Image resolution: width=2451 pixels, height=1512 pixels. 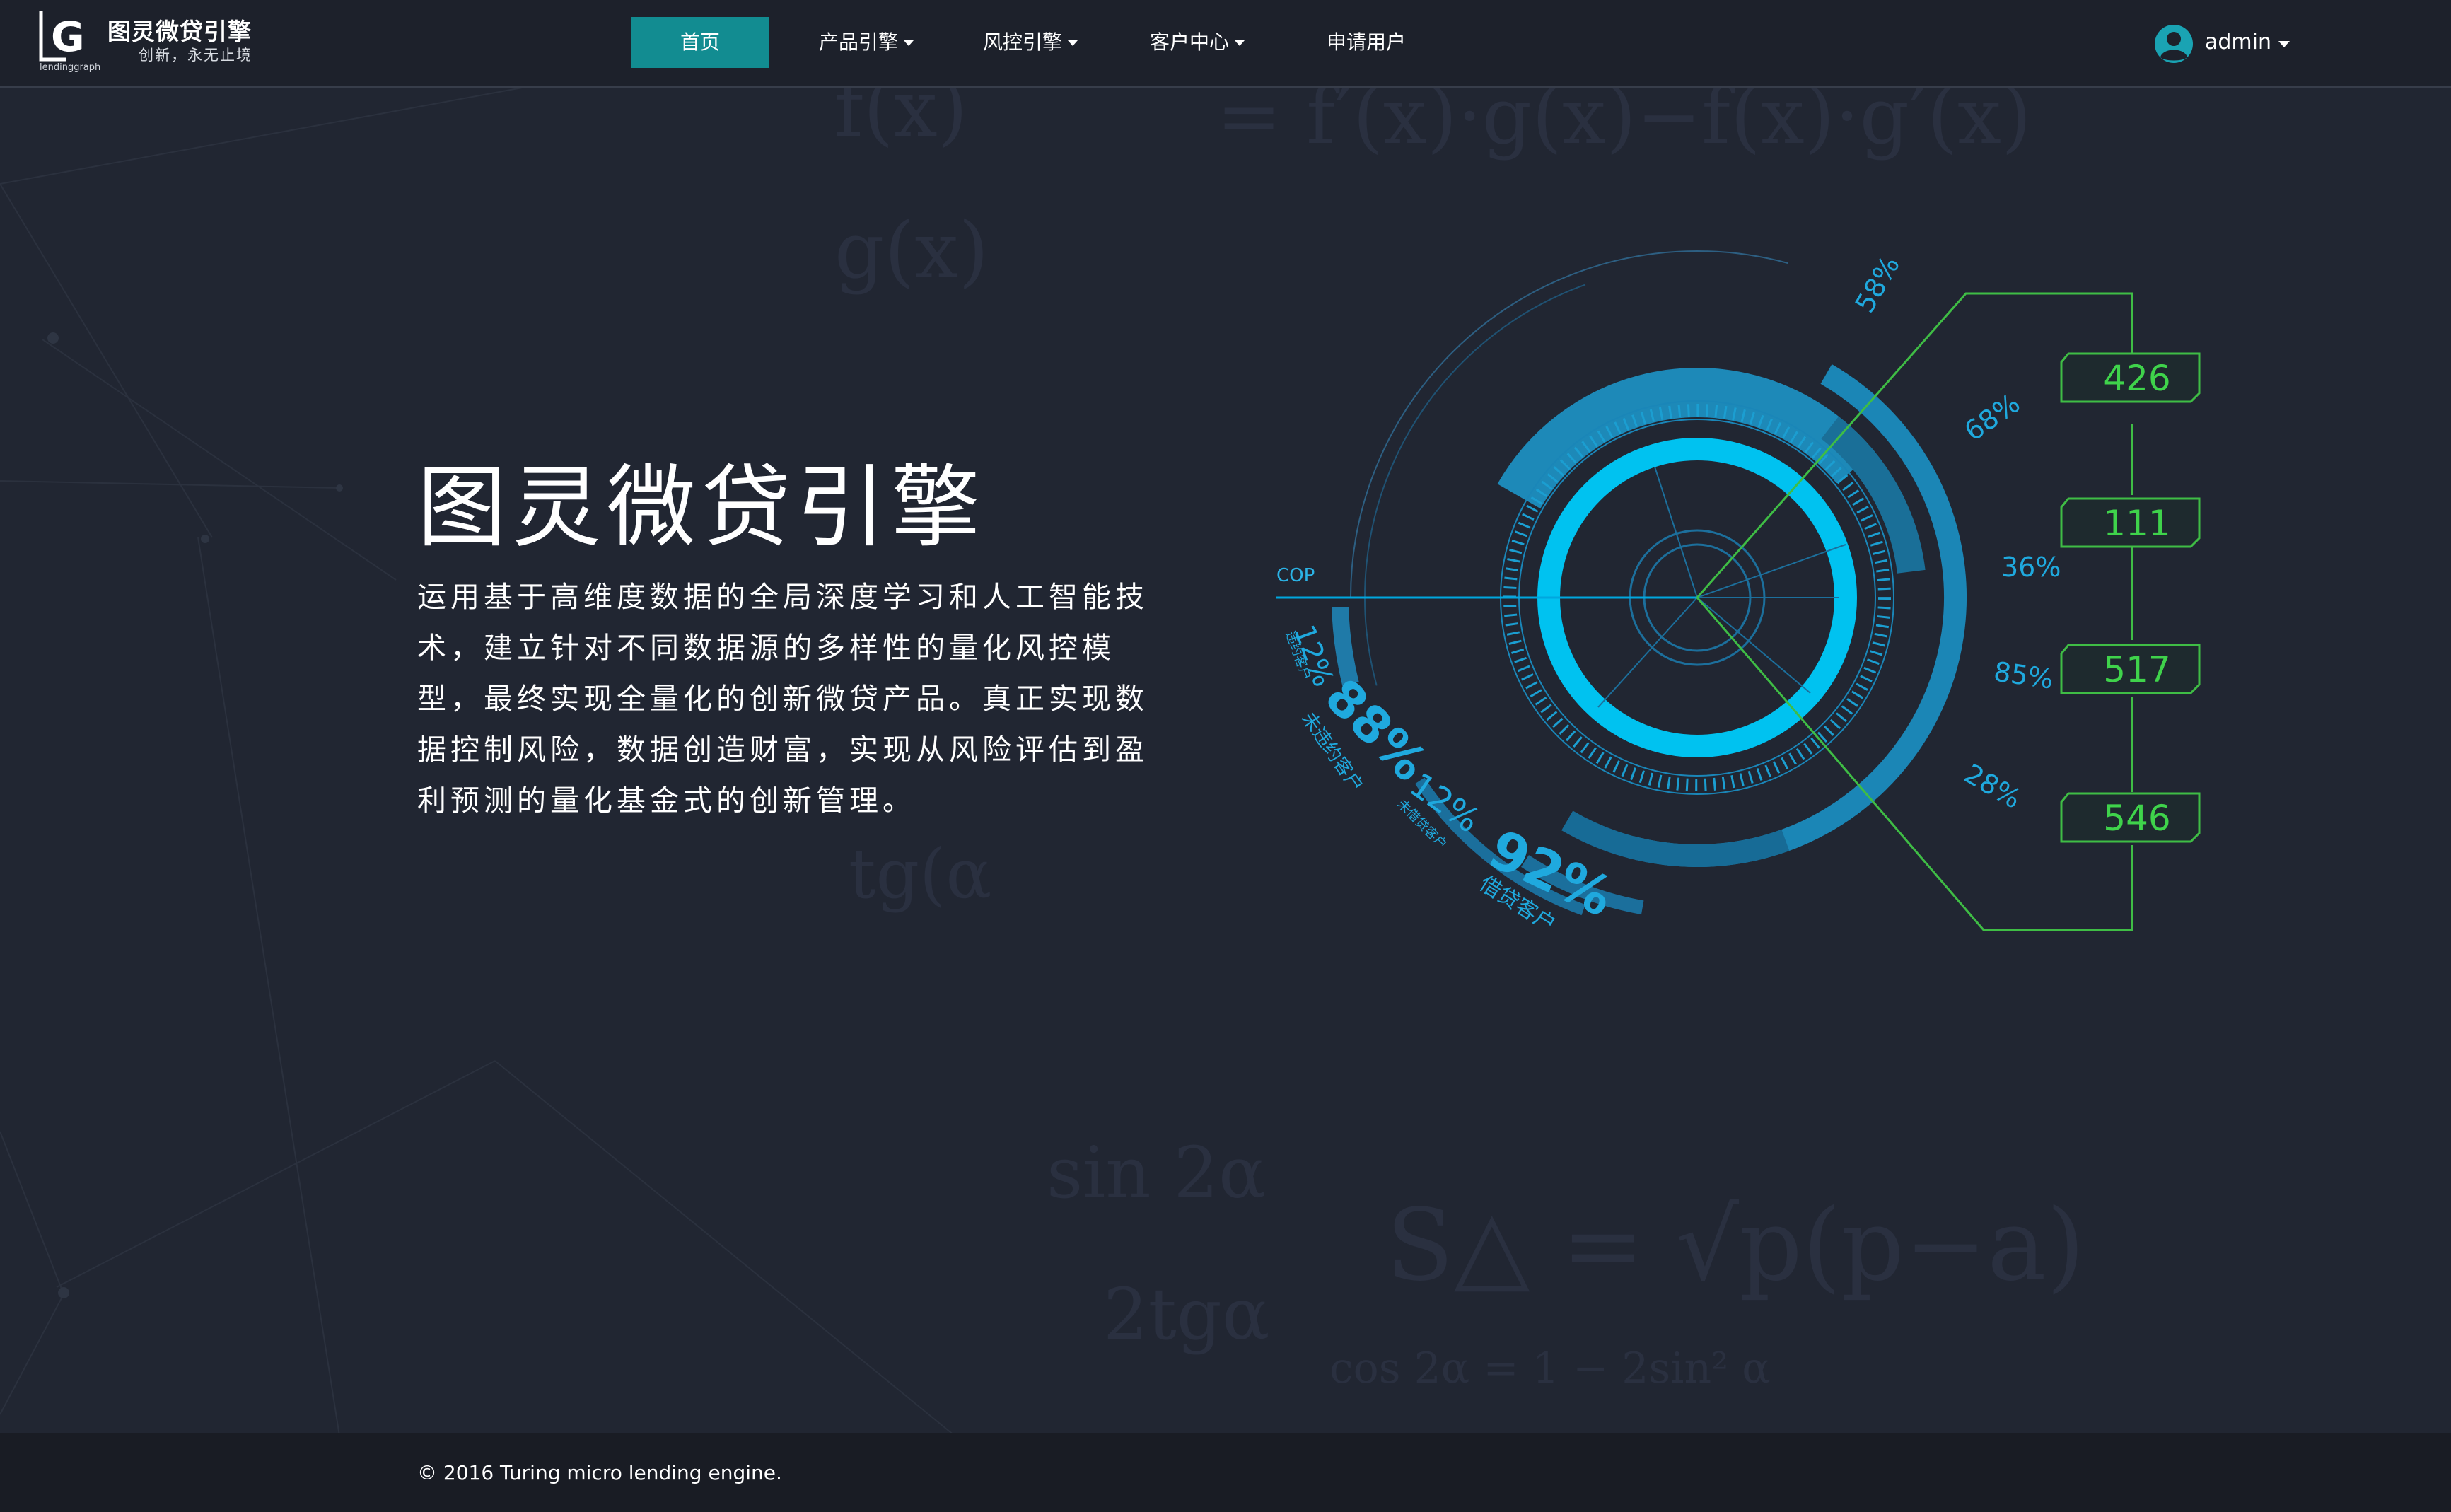 I want to click on counter-value: 546, so click(x=2136, y=818).